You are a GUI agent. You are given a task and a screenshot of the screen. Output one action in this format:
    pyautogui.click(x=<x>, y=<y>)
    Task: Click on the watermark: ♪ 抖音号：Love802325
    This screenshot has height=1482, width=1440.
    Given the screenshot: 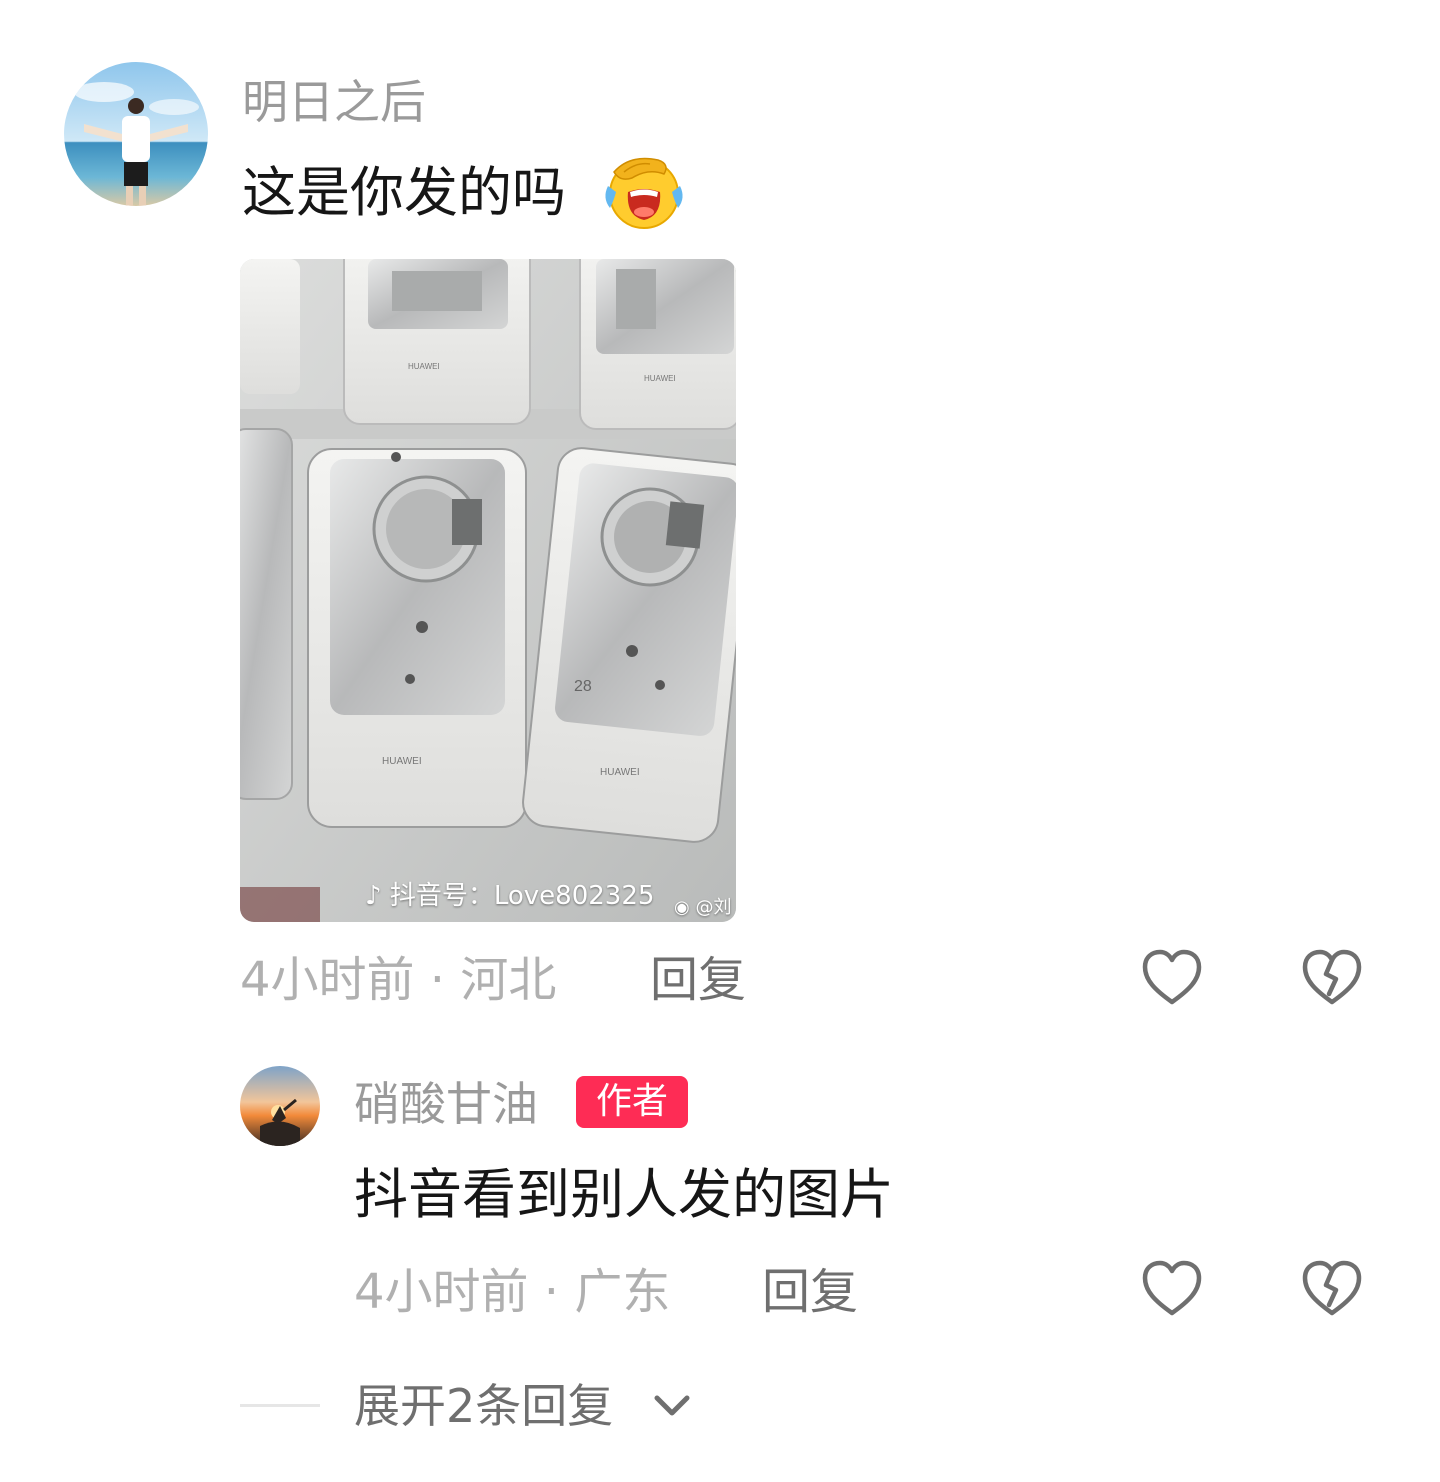 What is the action you would take?
    pyautogui.click(x=509, y=896)
    